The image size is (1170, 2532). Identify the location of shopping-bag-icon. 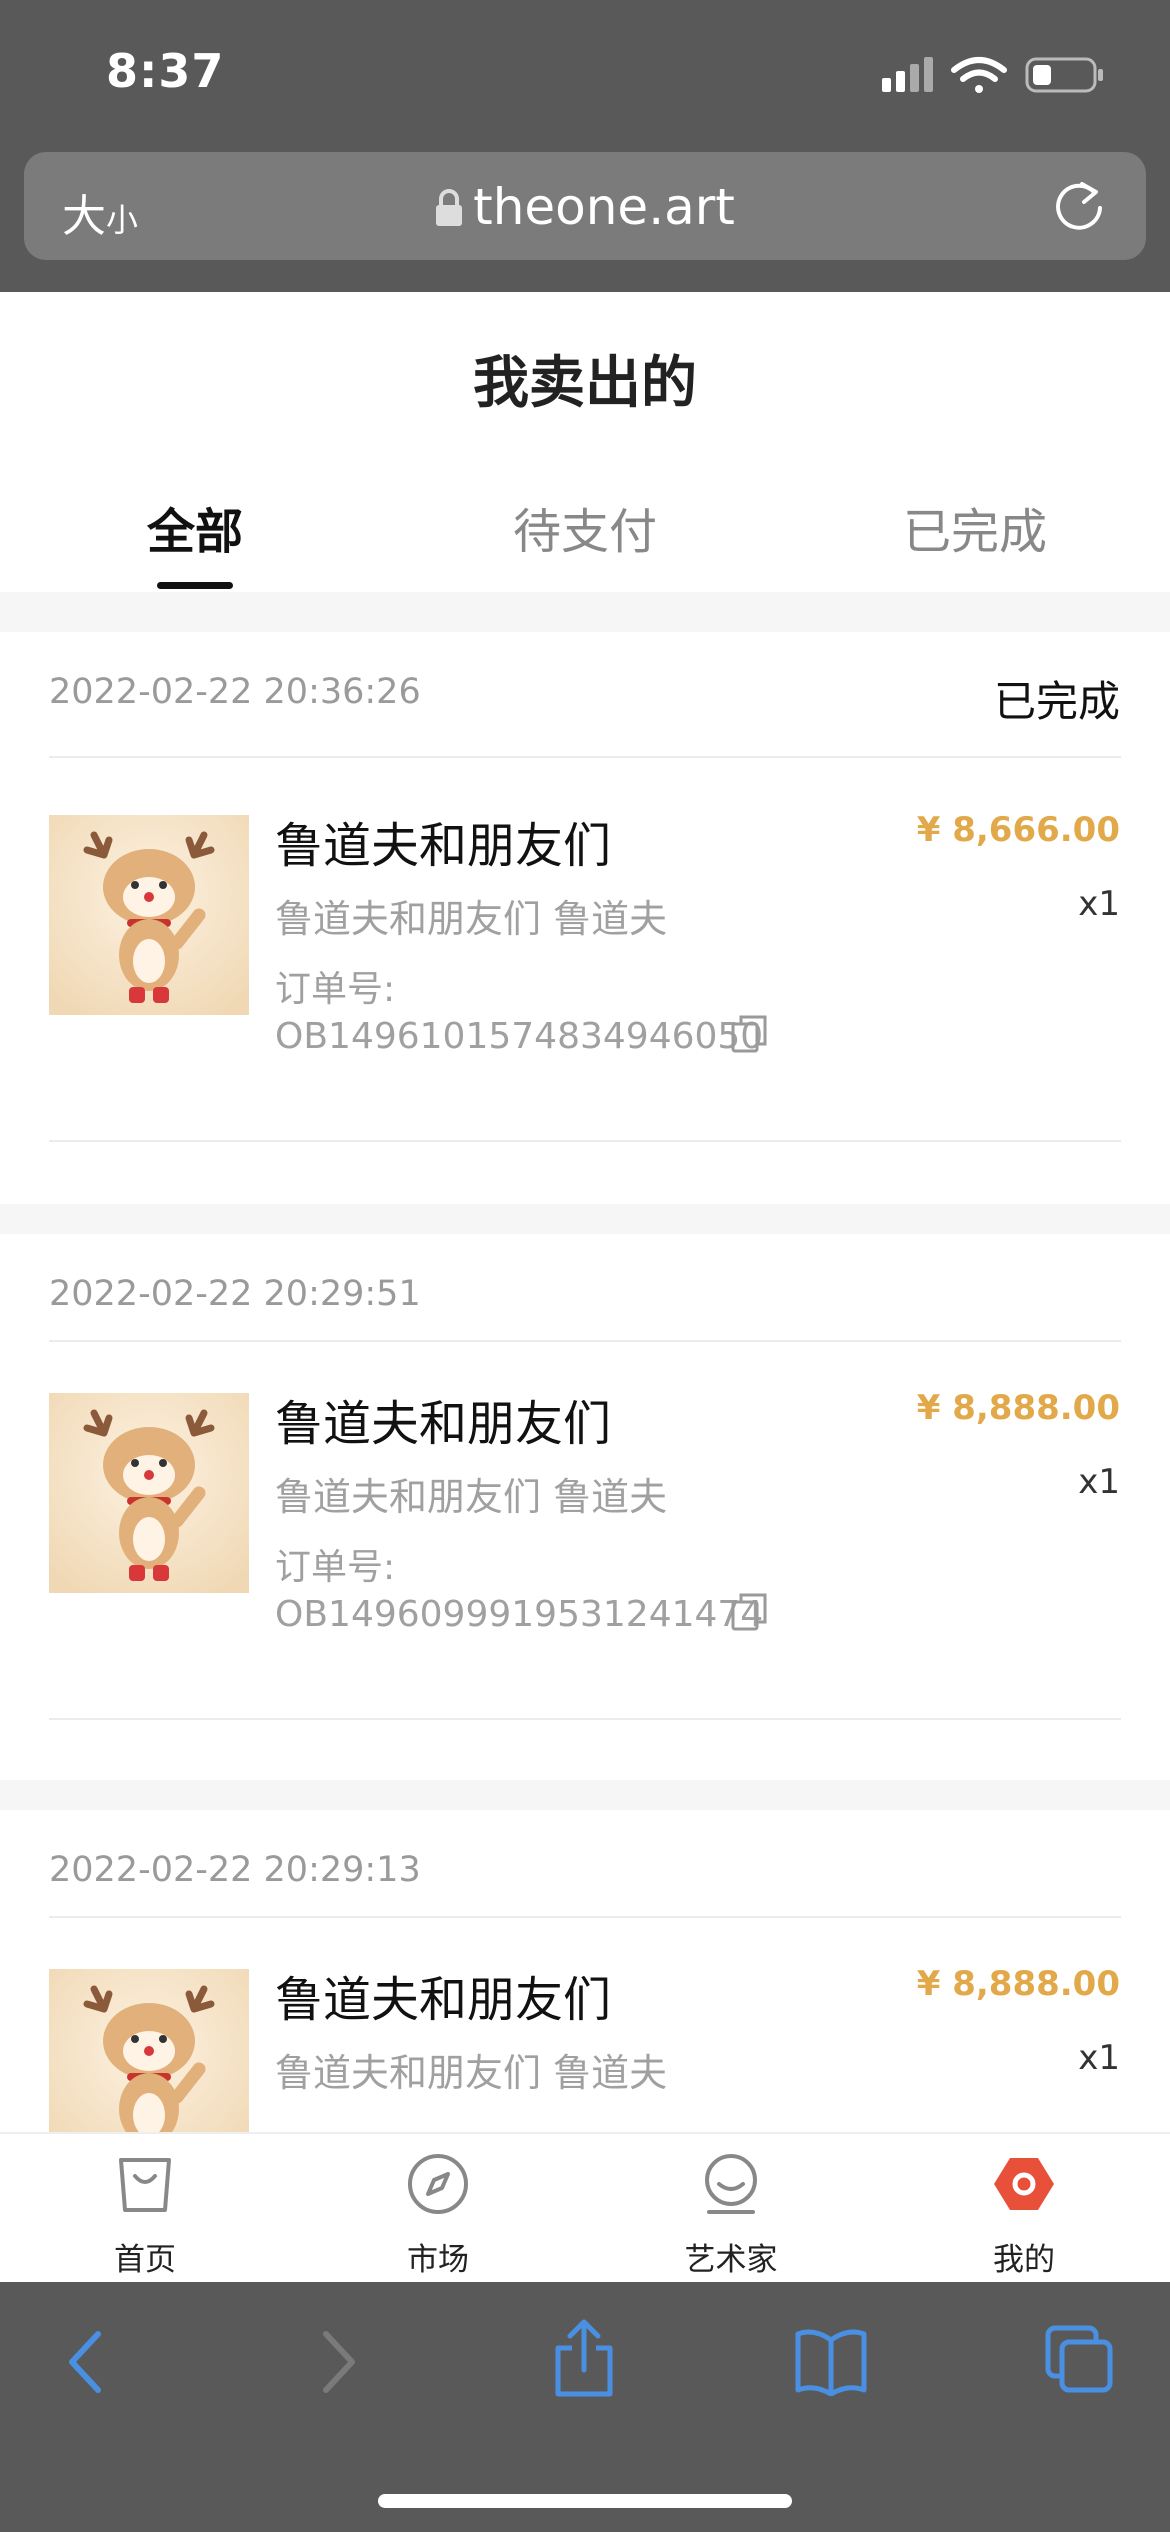
(145, 2184).